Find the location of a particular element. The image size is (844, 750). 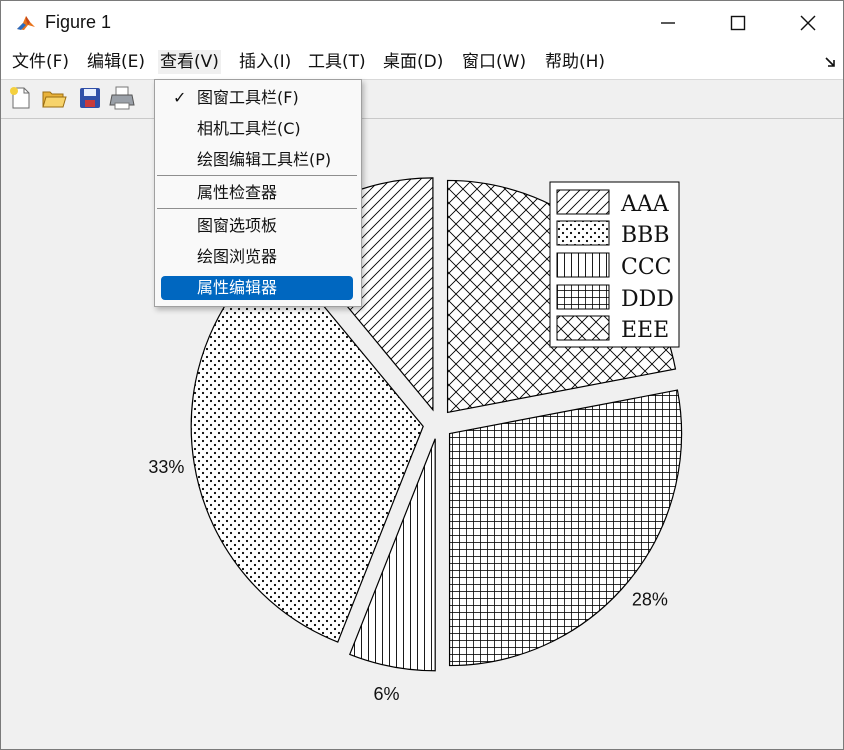

legend-swatch-bbb is located at coordinates (583, 233).